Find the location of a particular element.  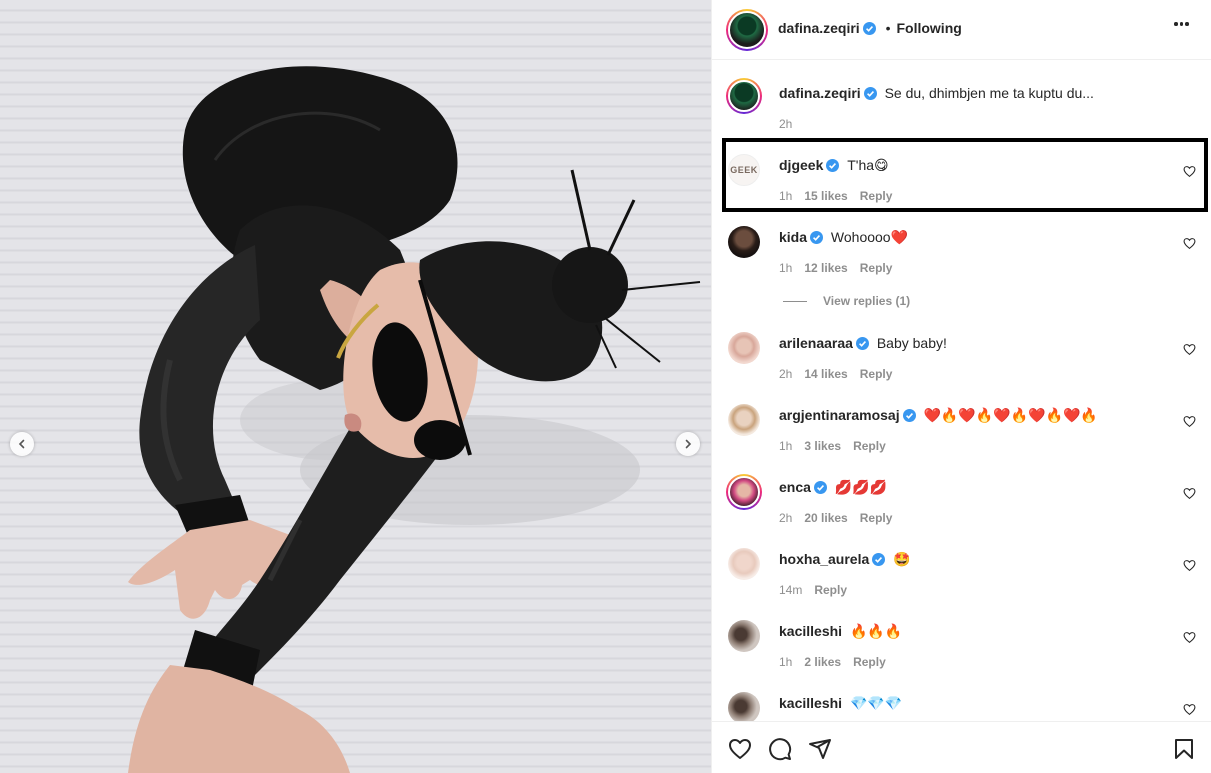

comment-likes: 12 likes is located at coordinates (825, 268).